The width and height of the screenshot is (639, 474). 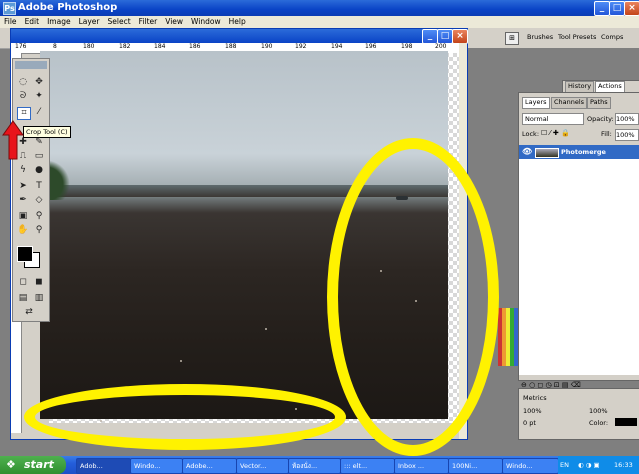 What do you see at coordinates (532, 411) in the screenshot?
I see `char-size-1: 100%` at bounding box center [532, 411].